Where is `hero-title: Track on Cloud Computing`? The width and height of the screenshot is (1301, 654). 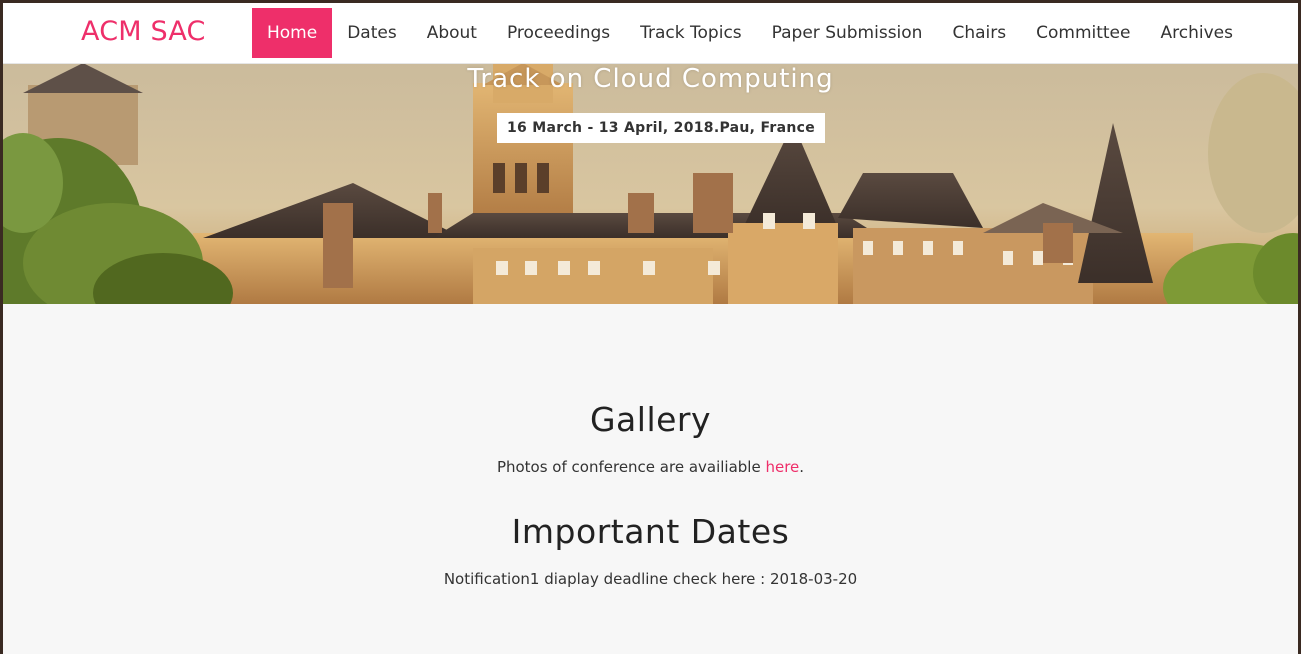
hero-title: Track on Cloud Computing is located at coordinates (650, 79).